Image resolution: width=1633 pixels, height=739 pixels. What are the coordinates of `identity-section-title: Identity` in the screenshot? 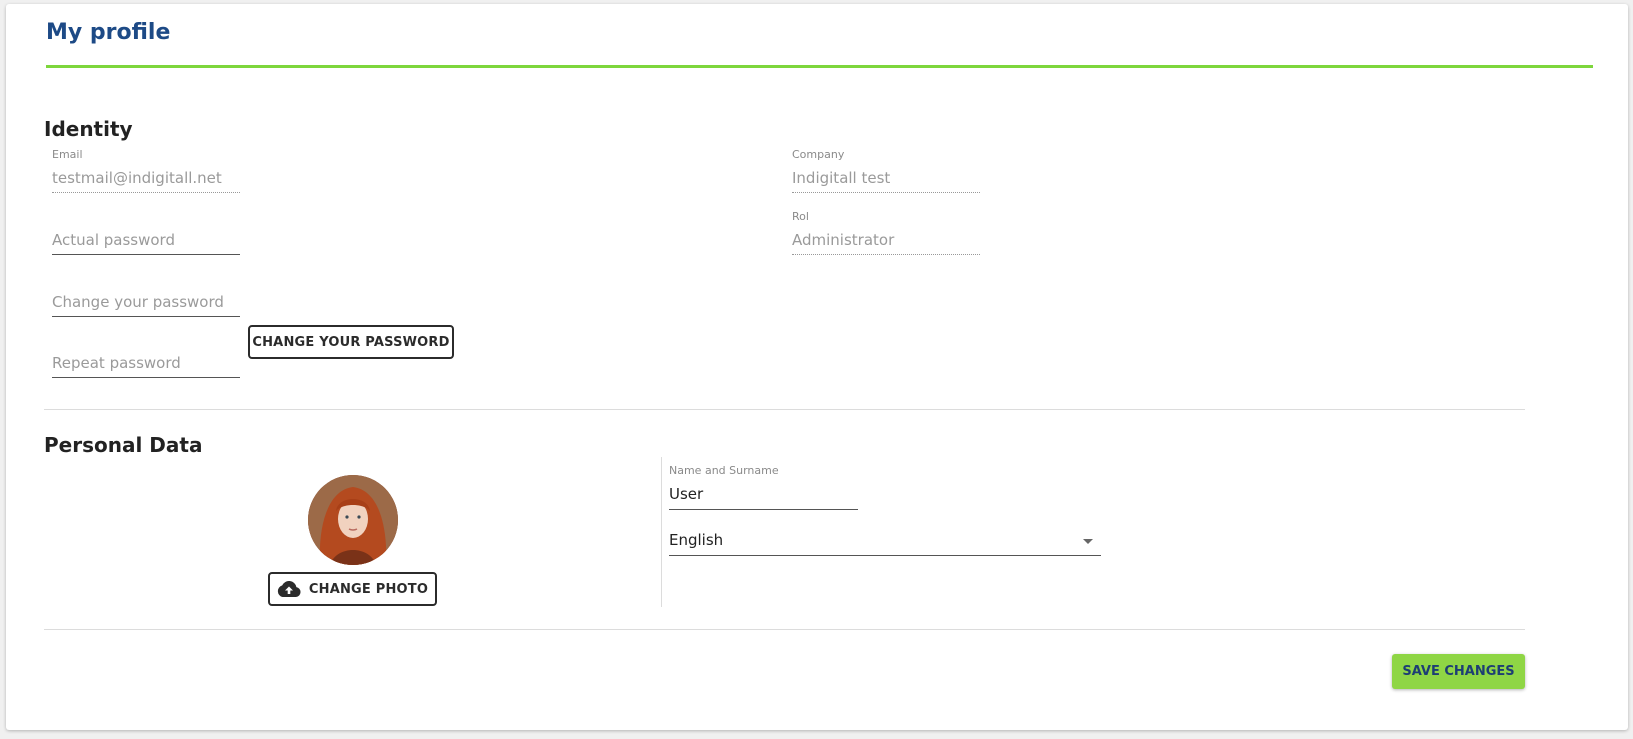 It's located at (88, 129).